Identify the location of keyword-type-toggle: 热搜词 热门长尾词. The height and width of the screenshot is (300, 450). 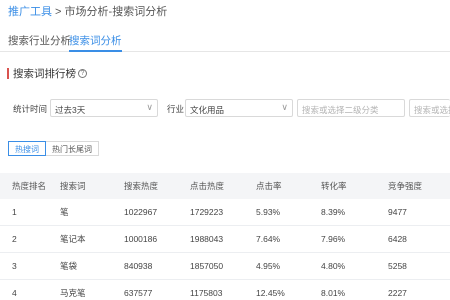
(53, 148).